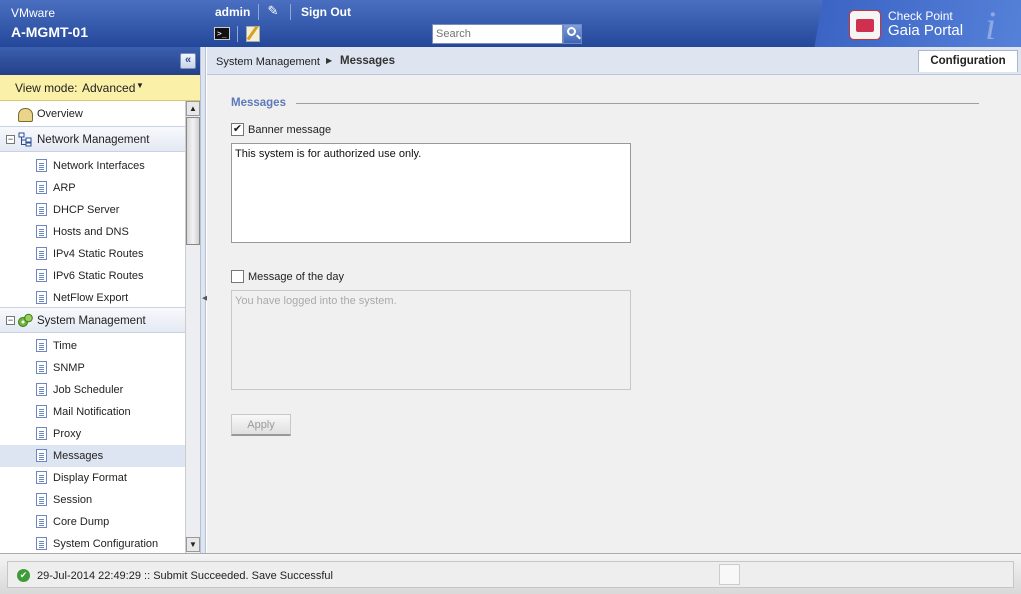 This screenshot has height=594, width=1021. What do you see at coordinates (73, 500) in the screenshot?
I see `sidebar-item-label: Session` at bounding box center [73, 500].